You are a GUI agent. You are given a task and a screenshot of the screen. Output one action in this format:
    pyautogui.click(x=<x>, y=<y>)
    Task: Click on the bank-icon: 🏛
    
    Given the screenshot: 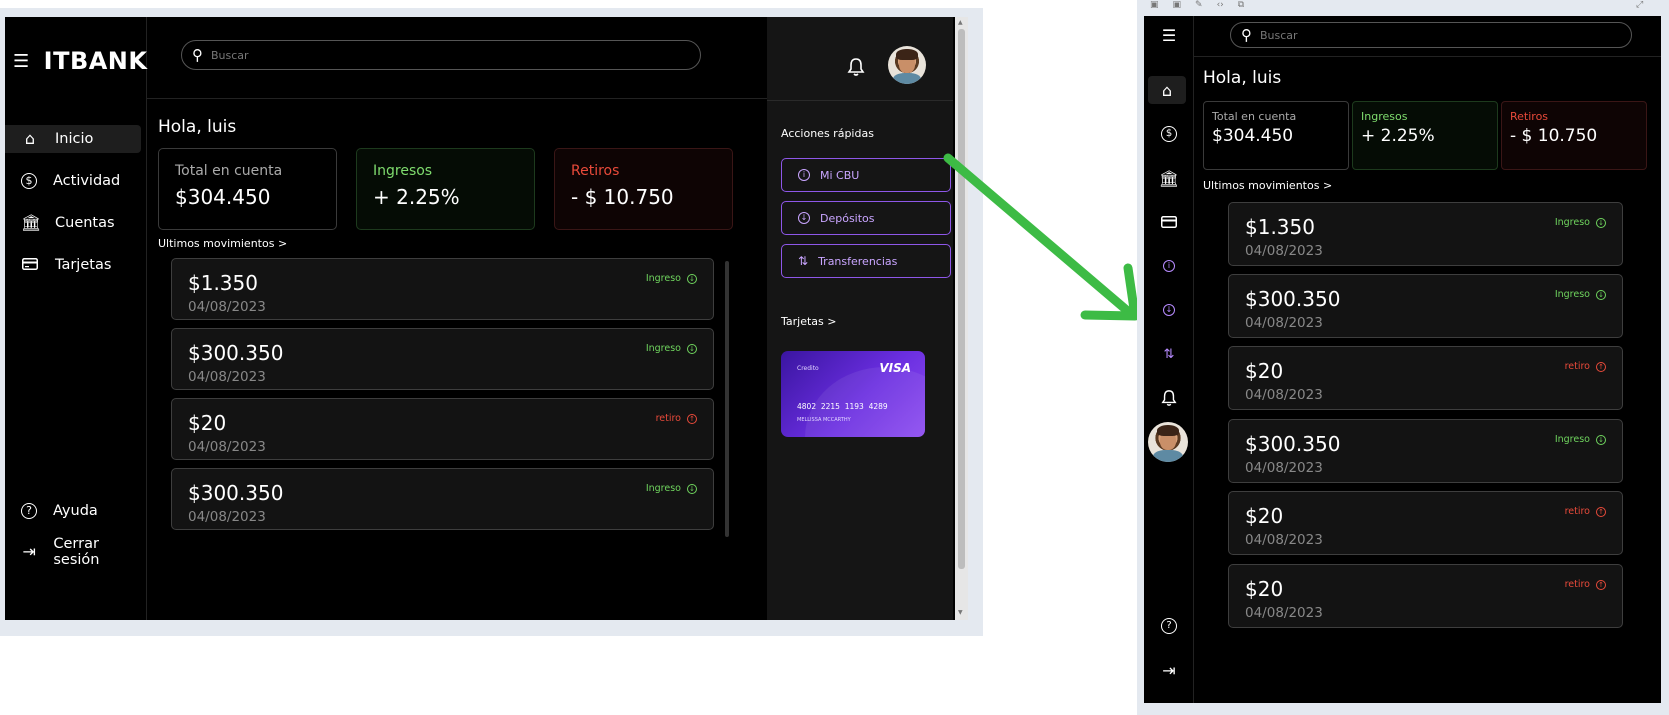 What is the action you would take?
    pyautogui.click(x=1169, y=178)
    